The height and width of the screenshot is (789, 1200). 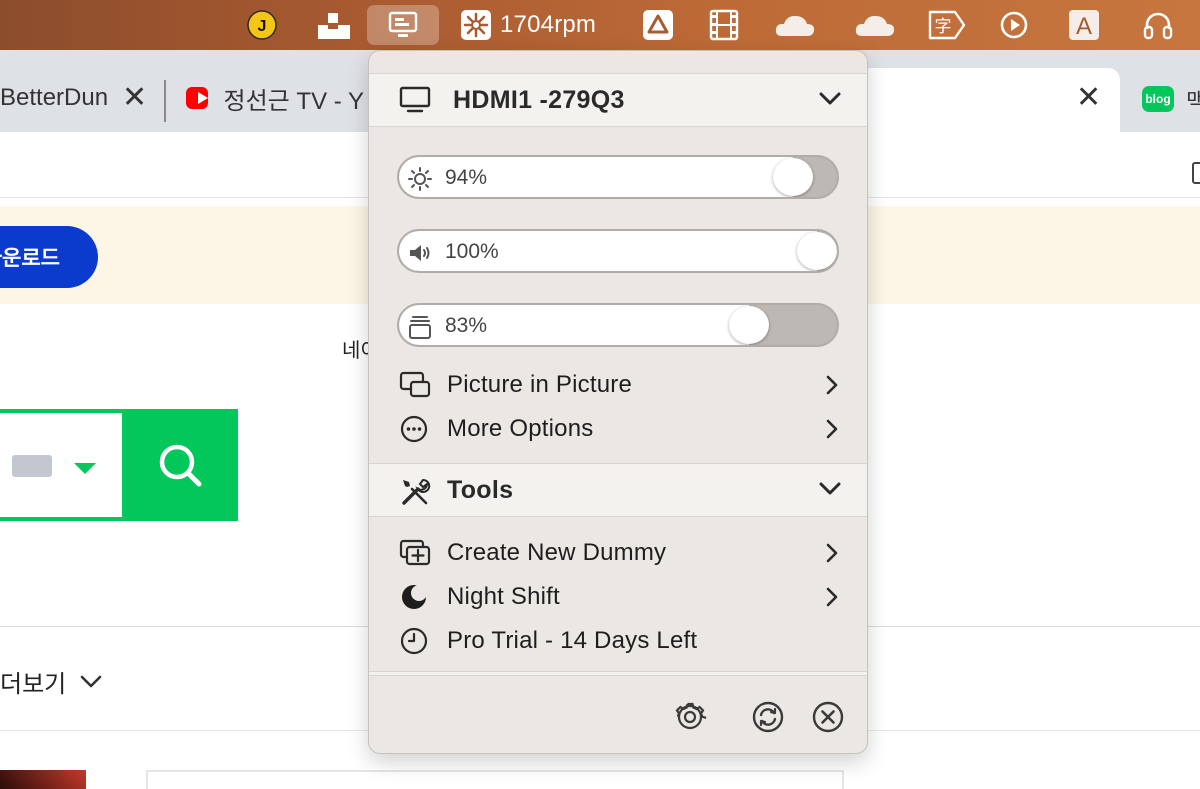 I want to click on search-icon, so click(x=180, y=465).